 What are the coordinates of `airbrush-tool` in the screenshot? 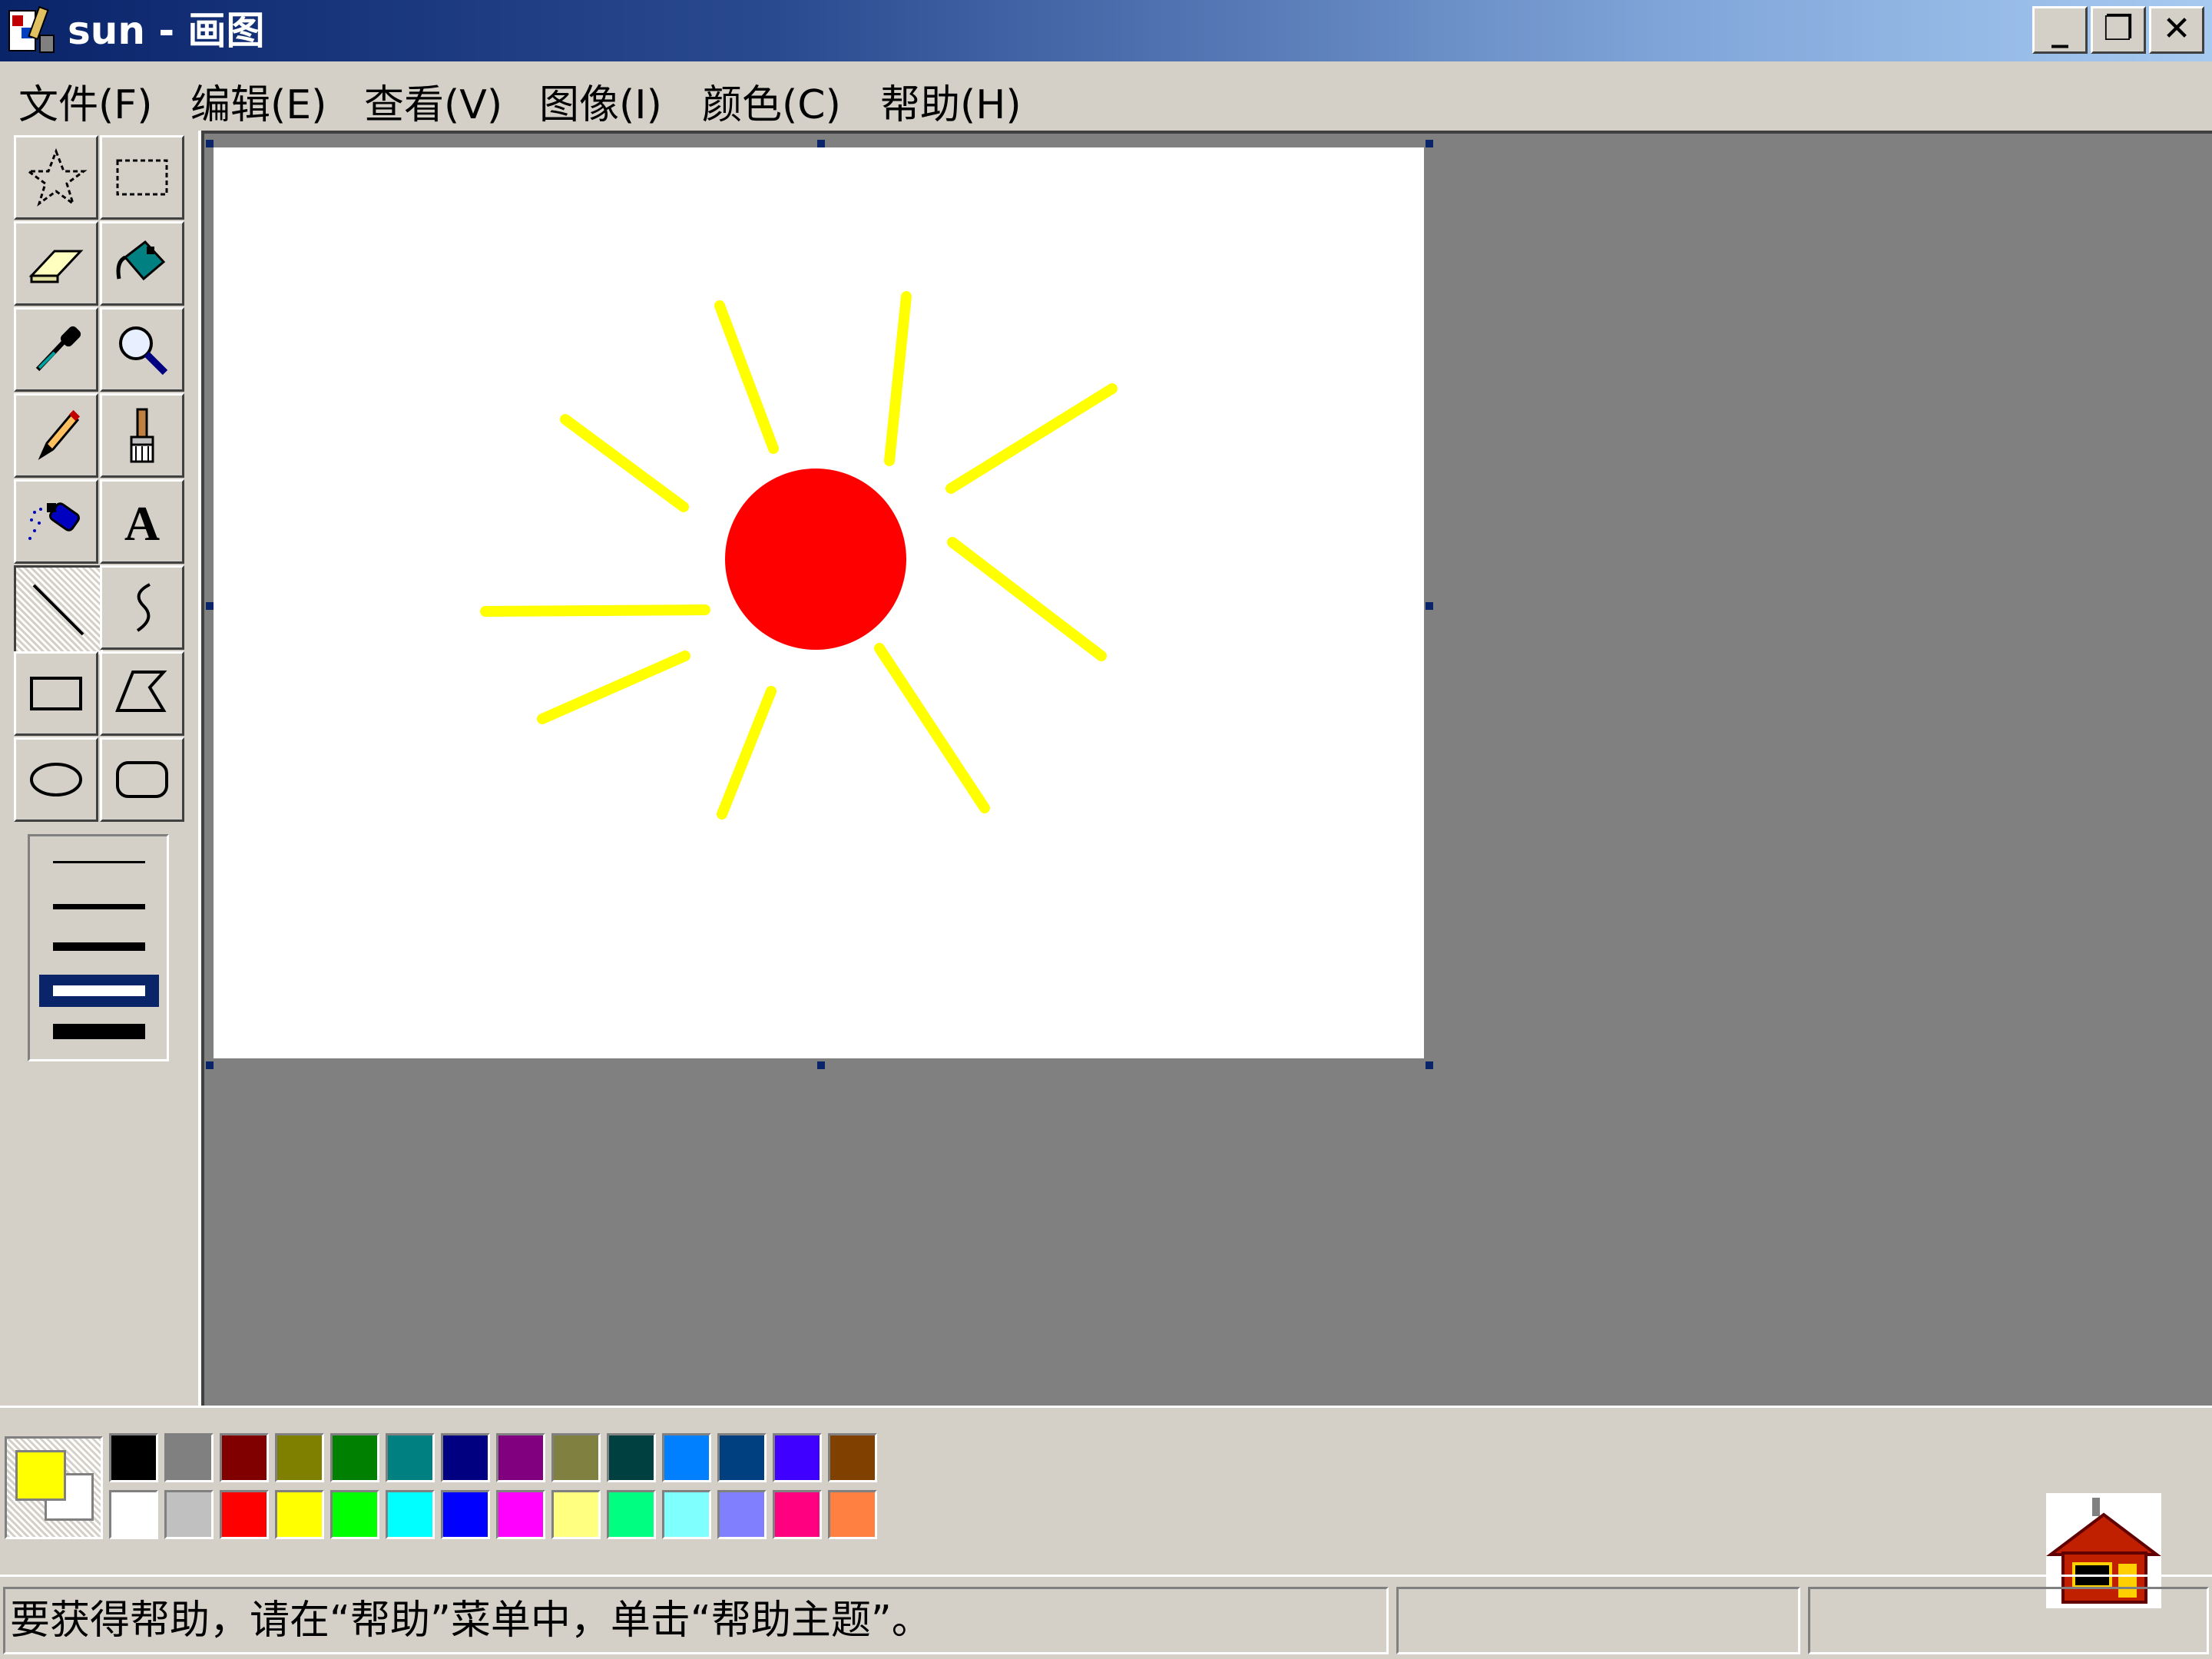 It's located at (56, 521).